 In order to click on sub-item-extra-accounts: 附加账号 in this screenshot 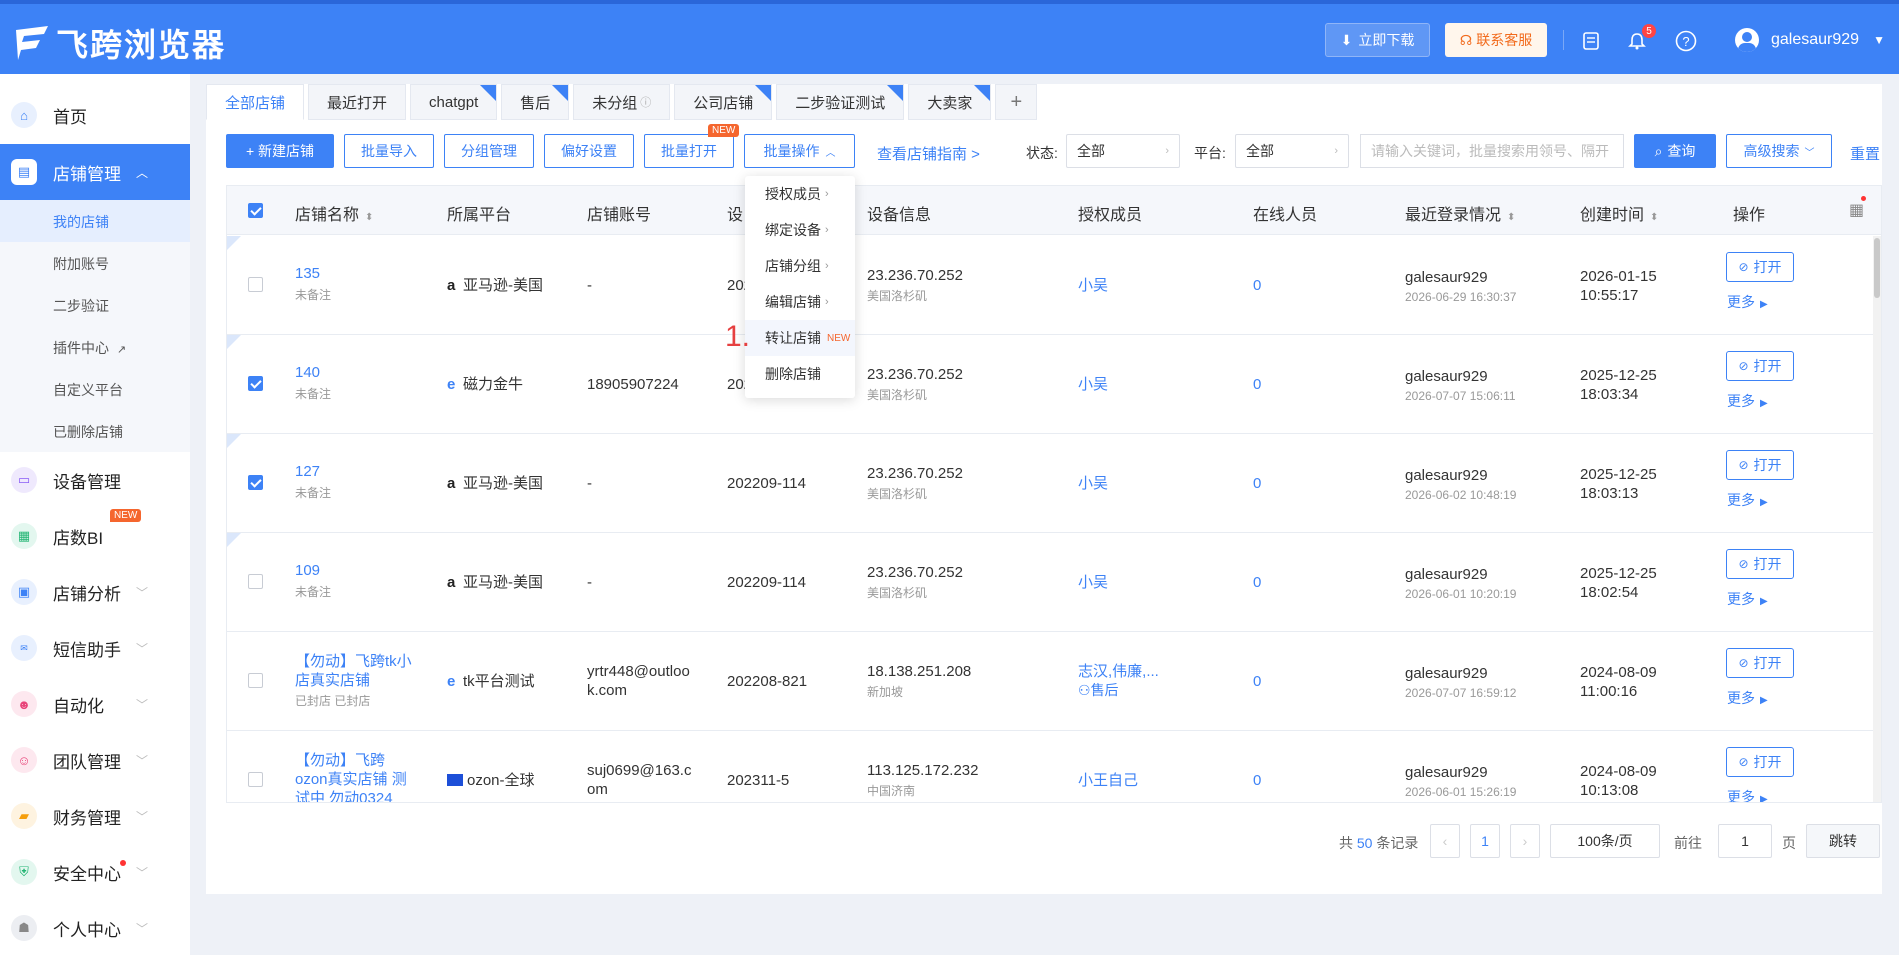, I will do `click(81, 264)`.